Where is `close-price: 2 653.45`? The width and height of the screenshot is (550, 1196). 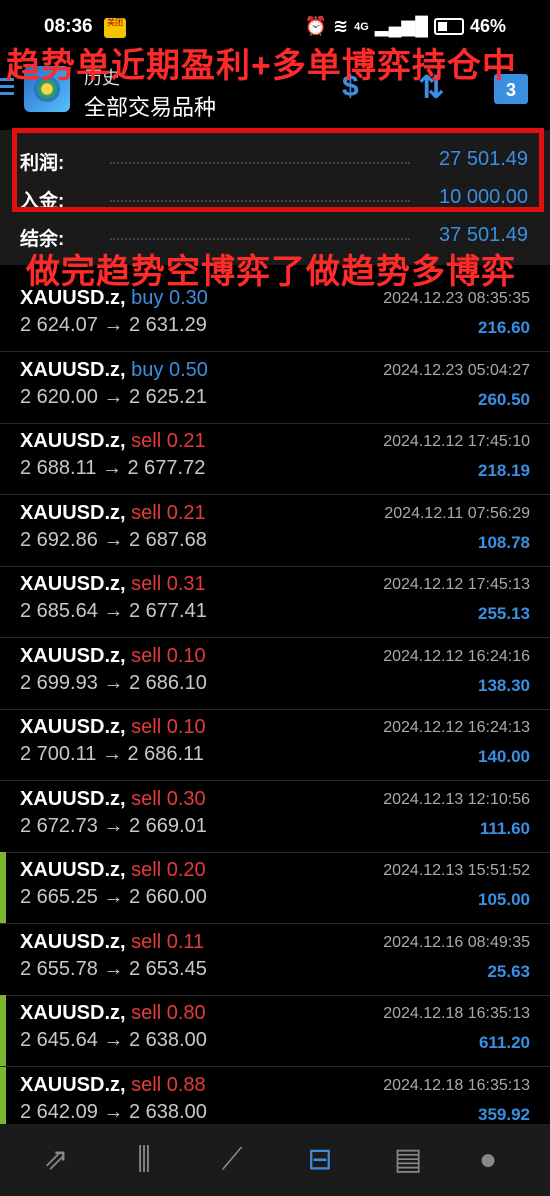 close-price: 2 653.45 is located at coordinates (167, 968).